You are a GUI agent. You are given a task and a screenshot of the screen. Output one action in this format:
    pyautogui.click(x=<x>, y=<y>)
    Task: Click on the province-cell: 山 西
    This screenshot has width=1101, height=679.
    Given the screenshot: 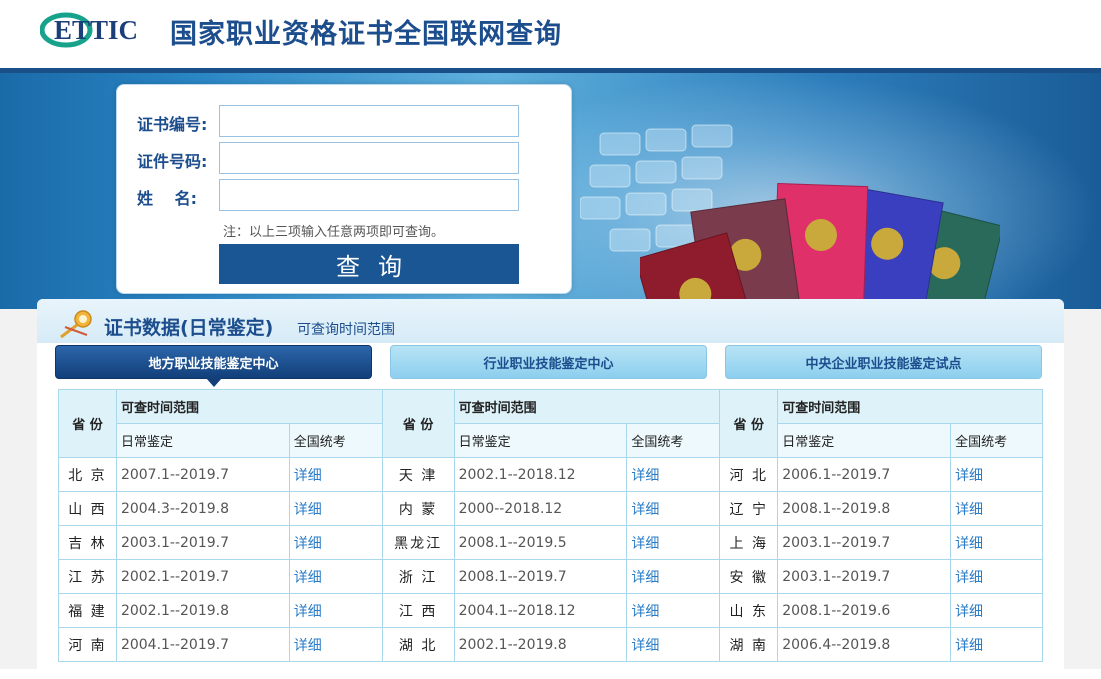 What is the action you would take?
    pyautogui.click(x=87, y=508)
    